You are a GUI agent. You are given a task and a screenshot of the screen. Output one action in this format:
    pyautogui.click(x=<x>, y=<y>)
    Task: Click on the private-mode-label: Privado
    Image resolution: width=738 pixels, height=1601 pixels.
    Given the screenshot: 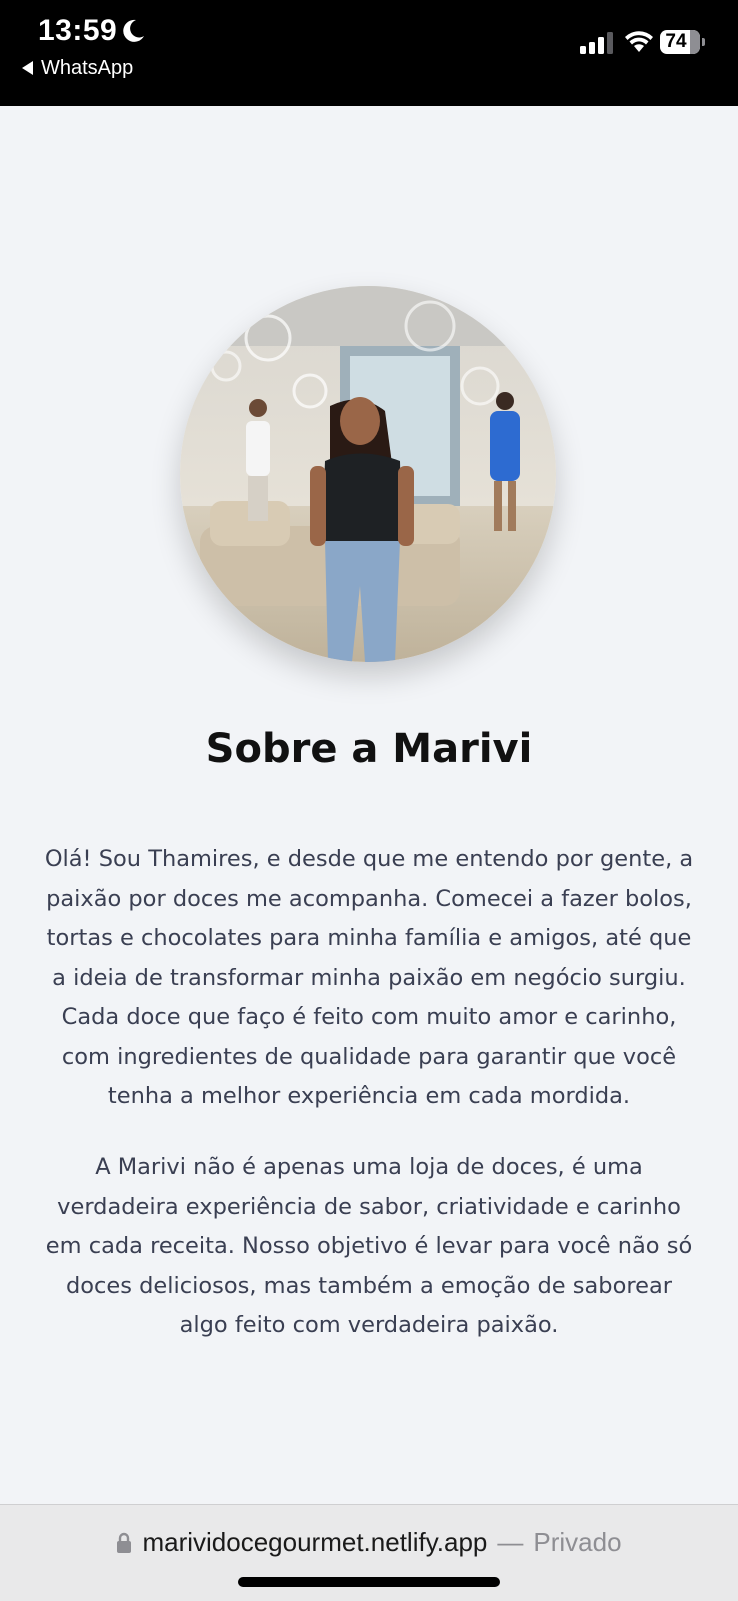 What is the action you would take?
    pyautogui.click(x=577, y=1542)
    